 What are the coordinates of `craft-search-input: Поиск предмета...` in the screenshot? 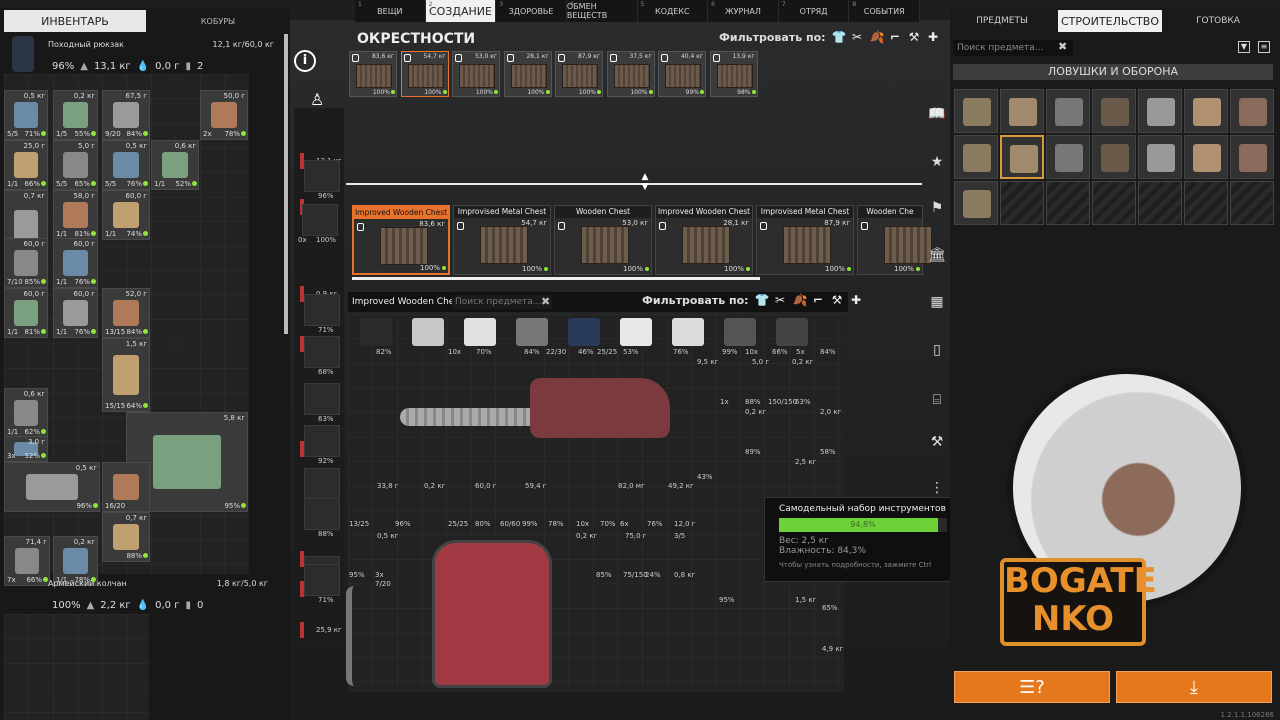 It's located at (1013, 48).